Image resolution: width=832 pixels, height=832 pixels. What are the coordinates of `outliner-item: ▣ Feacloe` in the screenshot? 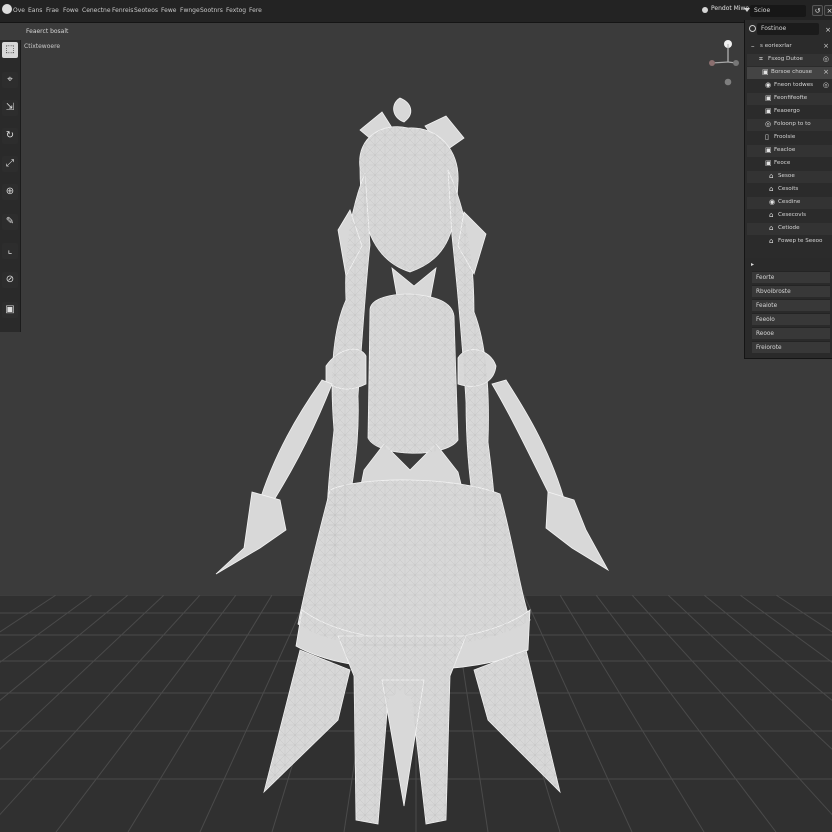 It's located at (789, 151).